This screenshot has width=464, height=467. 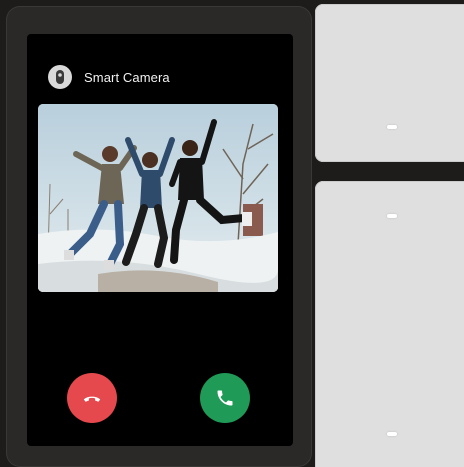 I want to click on accept-call-button, so click(x=225, y=398).